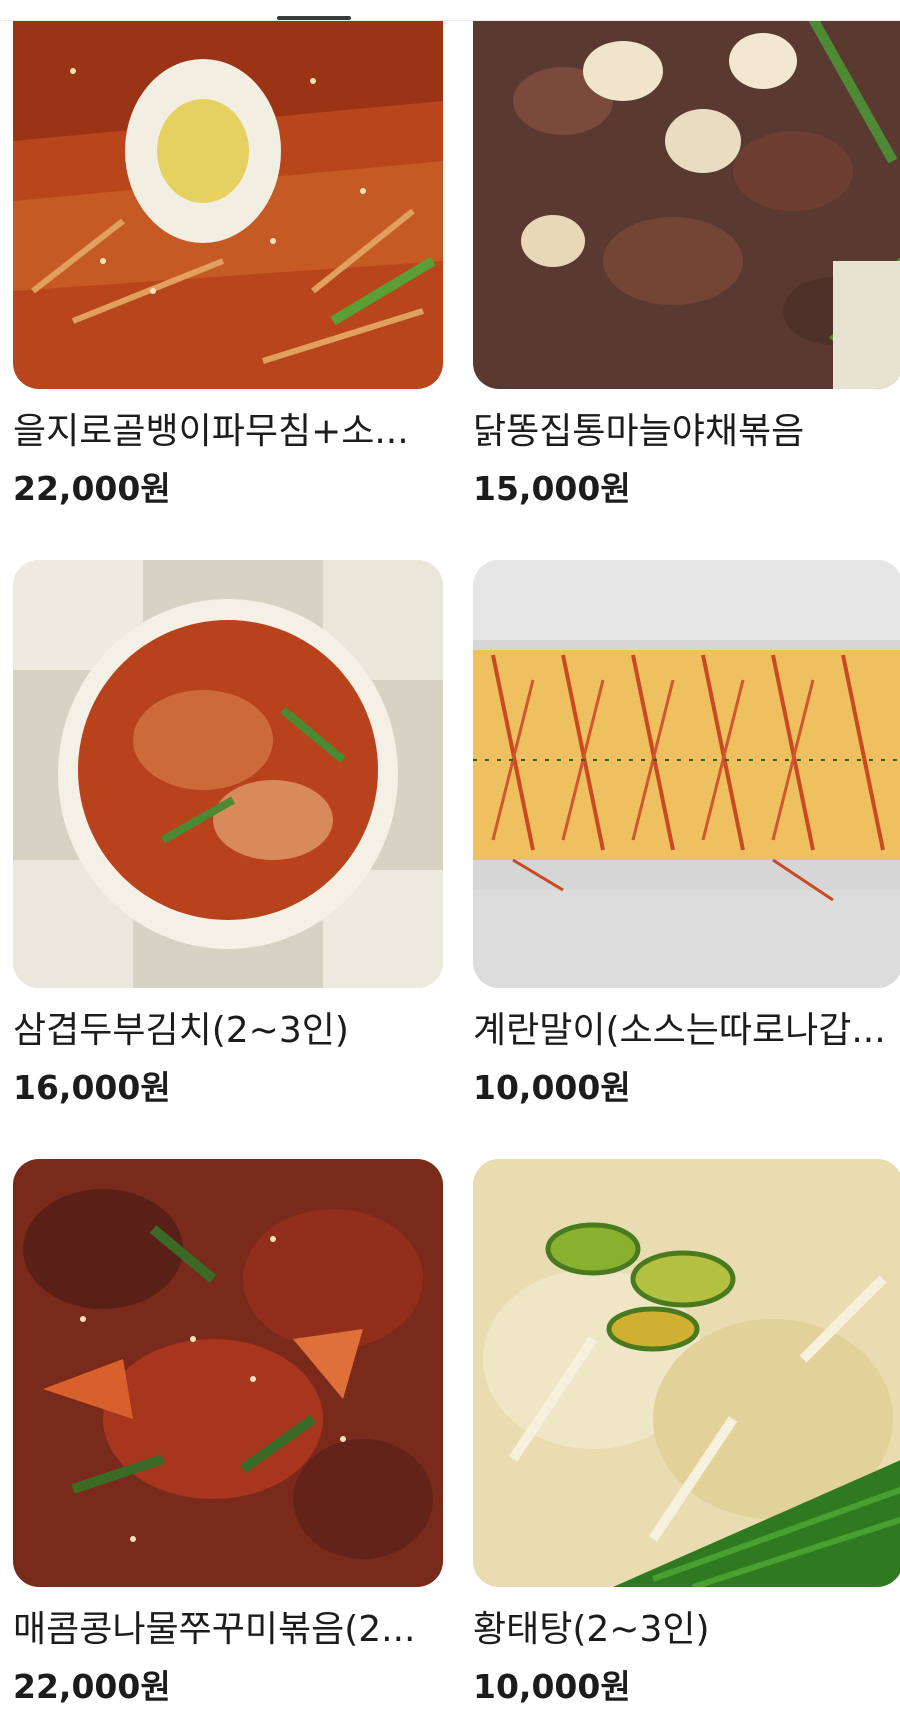 This screenshot has height=1727, width=900. I want to click on product-card: 을지로골뱅이파무침+소... 22,000원, so click(228, 260).